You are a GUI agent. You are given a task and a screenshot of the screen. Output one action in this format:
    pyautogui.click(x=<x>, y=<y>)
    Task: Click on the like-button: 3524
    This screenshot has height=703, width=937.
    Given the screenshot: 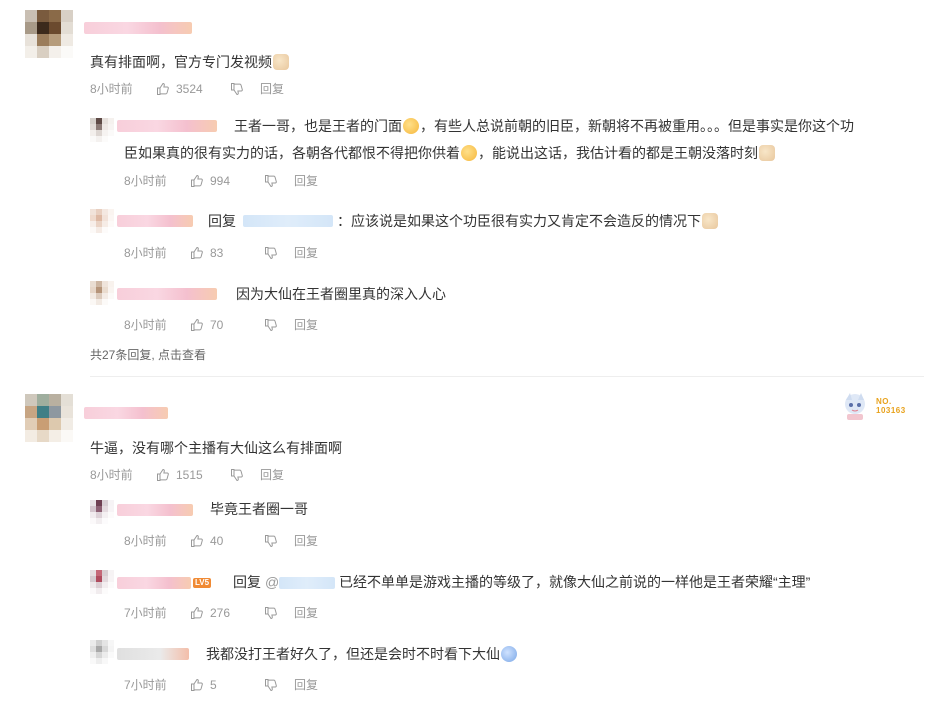 What is the action you would take?
    pyautogui.click(x=193, y=89)
    